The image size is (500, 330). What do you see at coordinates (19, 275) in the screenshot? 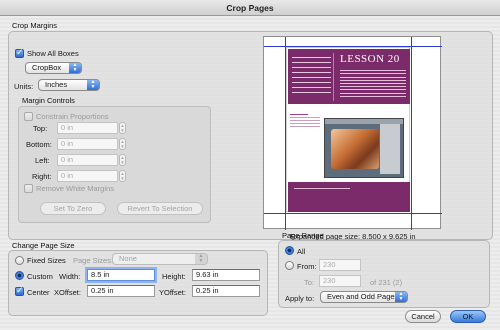
I see `custom-size-radio` at bounding box center [19, 275].